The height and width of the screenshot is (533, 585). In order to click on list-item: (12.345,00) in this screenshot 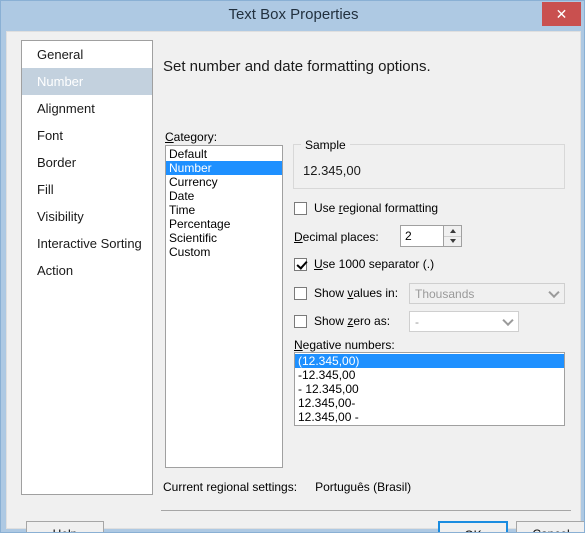, I will do `click(429, 361)`.